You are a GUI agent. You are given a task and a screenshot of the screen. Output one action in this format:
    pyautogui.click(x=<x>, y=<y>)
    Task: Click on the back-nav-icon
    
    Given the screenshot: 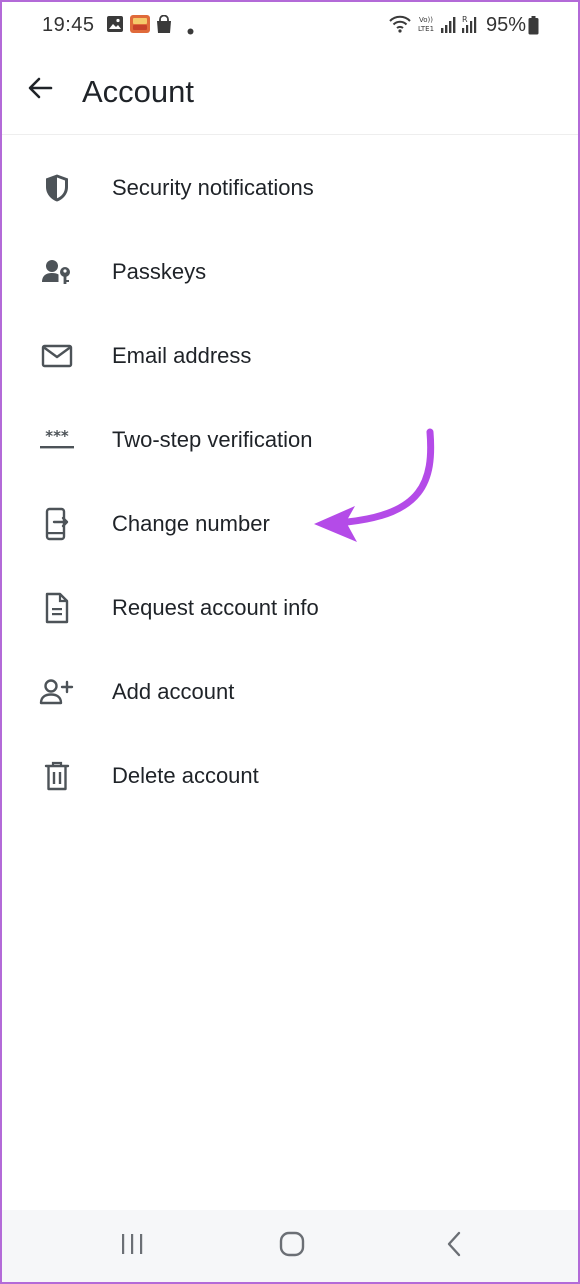 What is the action you would take?
    pyautogui.click(x=454, y=1246)
    